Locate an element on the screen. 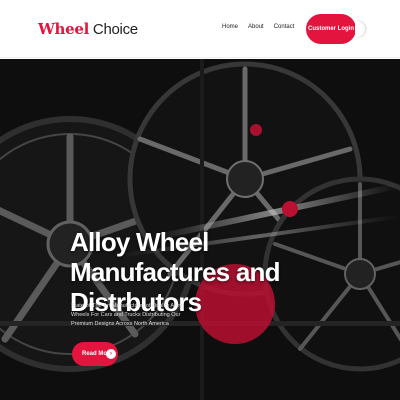 This screenshot has height=400, width=400. nav-home: Home is located at coordinates (230, 27).